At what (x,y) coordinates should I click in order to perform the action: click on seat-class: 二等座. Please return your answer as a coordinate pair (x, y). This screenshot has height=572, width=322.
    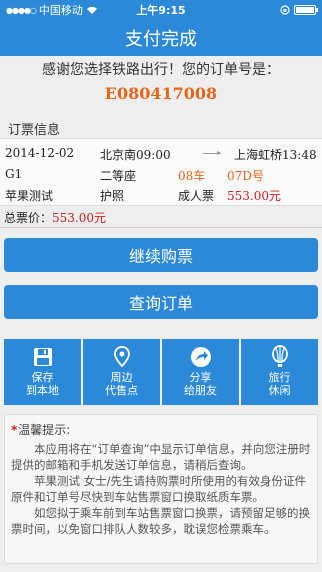
    Looking at the image, I should click on (118, 176).